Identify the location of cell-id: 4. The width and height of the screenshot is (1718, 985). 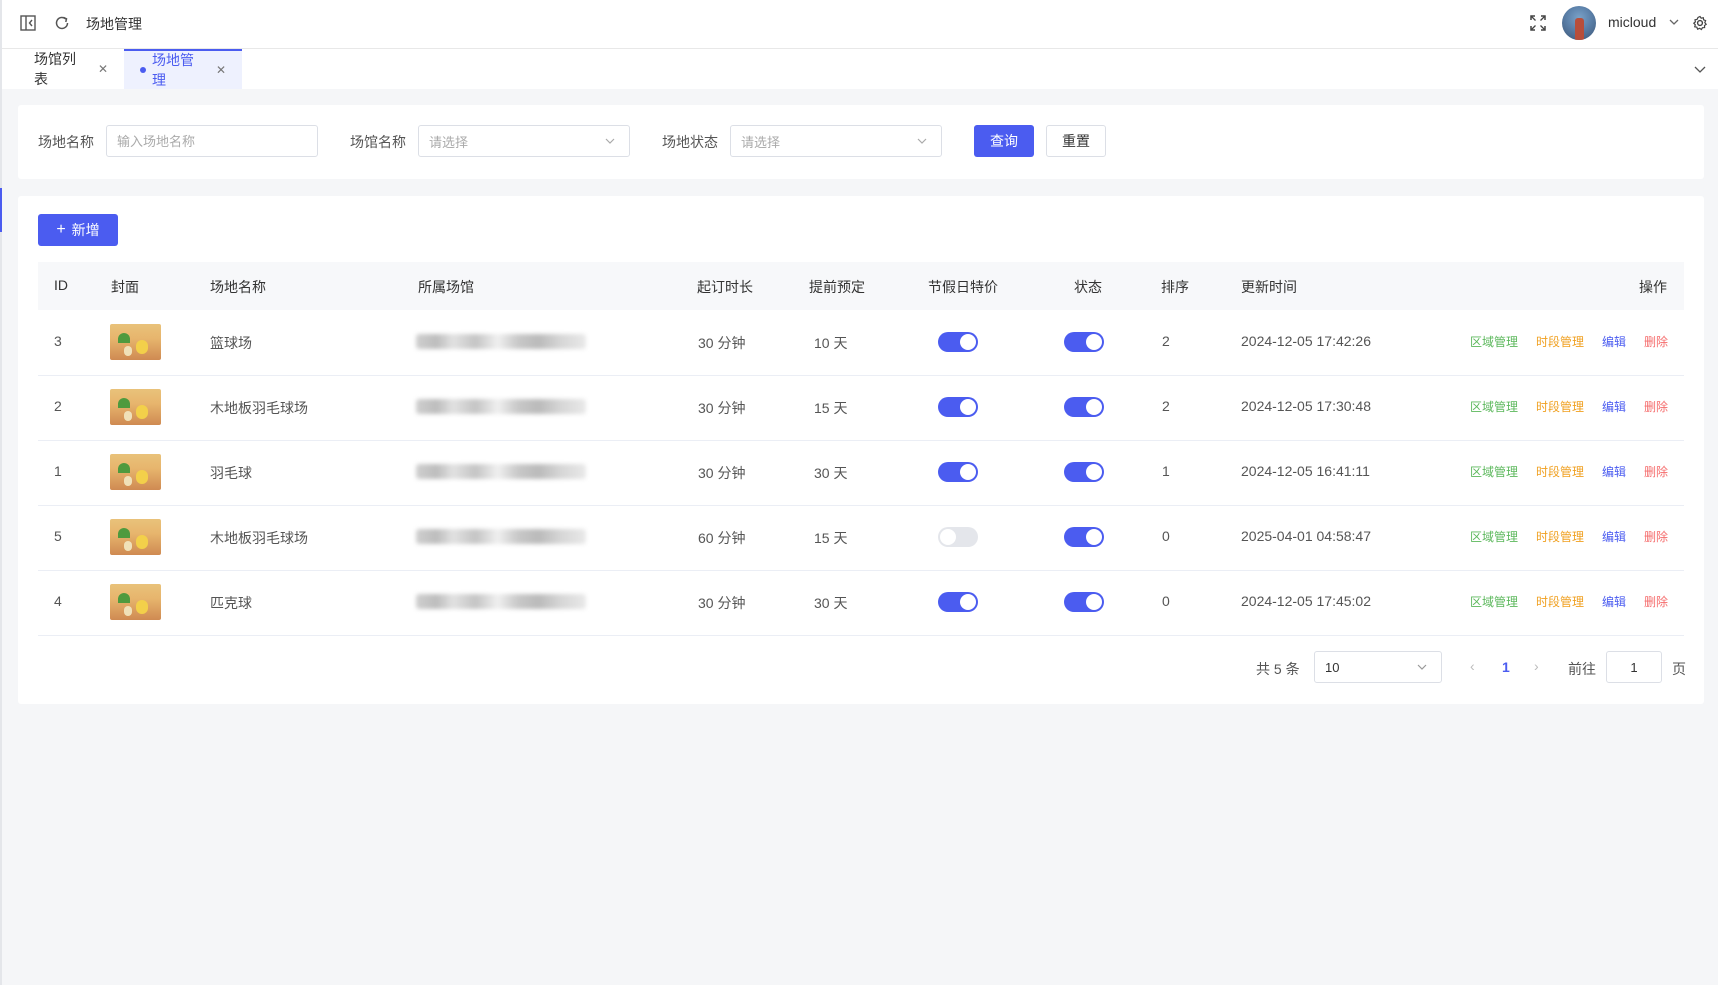
(58, 601).